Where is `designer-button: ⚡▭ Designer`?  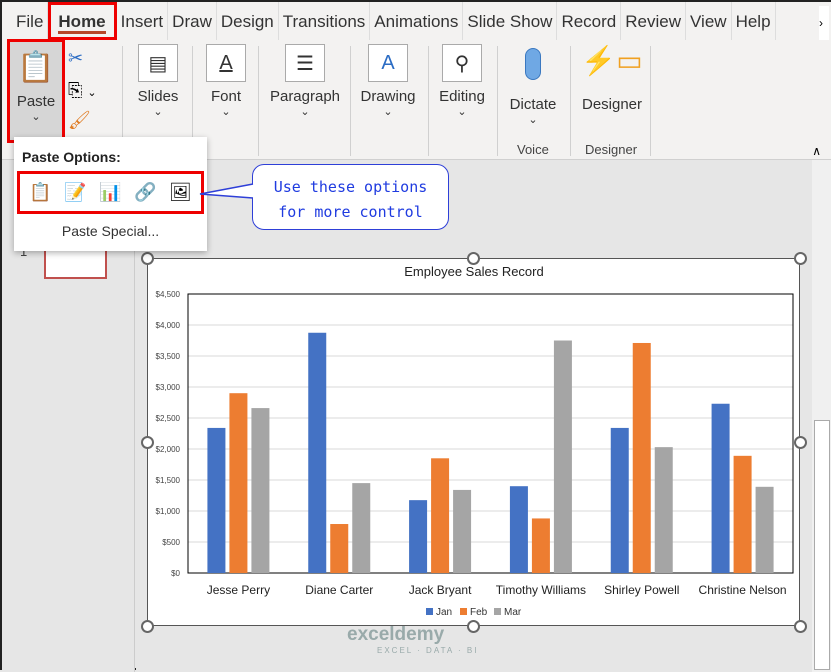
designer-button: ⚡▭ Designer is located at coordinates (612, 78).